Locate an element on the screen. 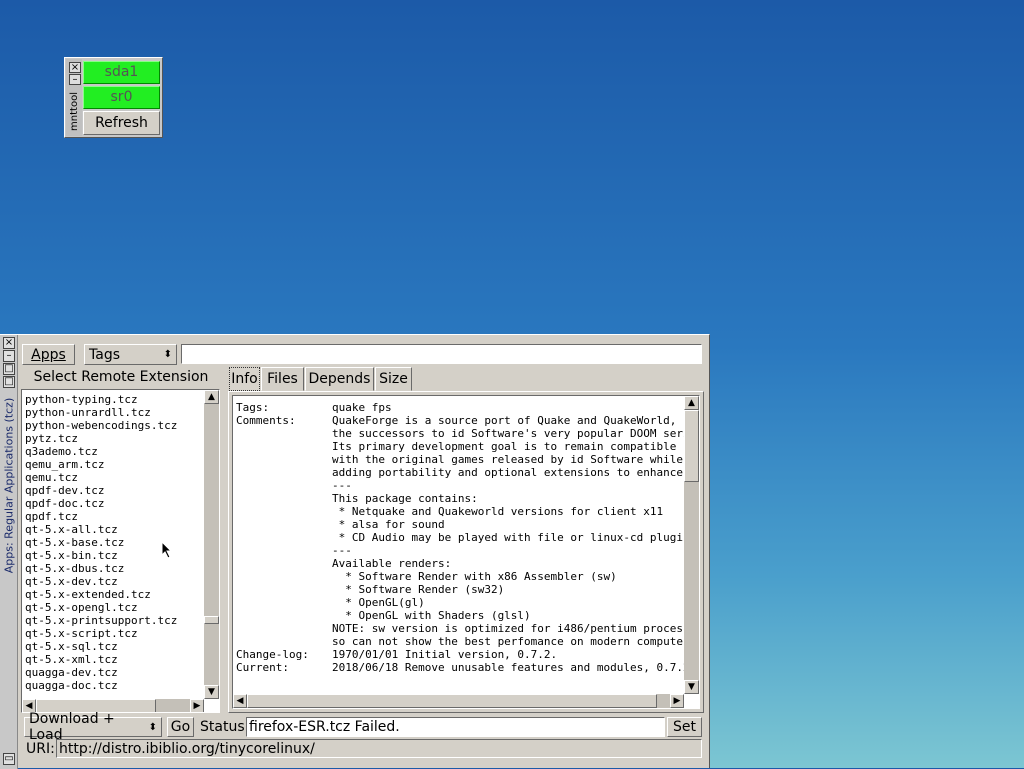  info-value: 1970/01/01 Initial version, 0.7.2. is located at coordinates (445, 654).